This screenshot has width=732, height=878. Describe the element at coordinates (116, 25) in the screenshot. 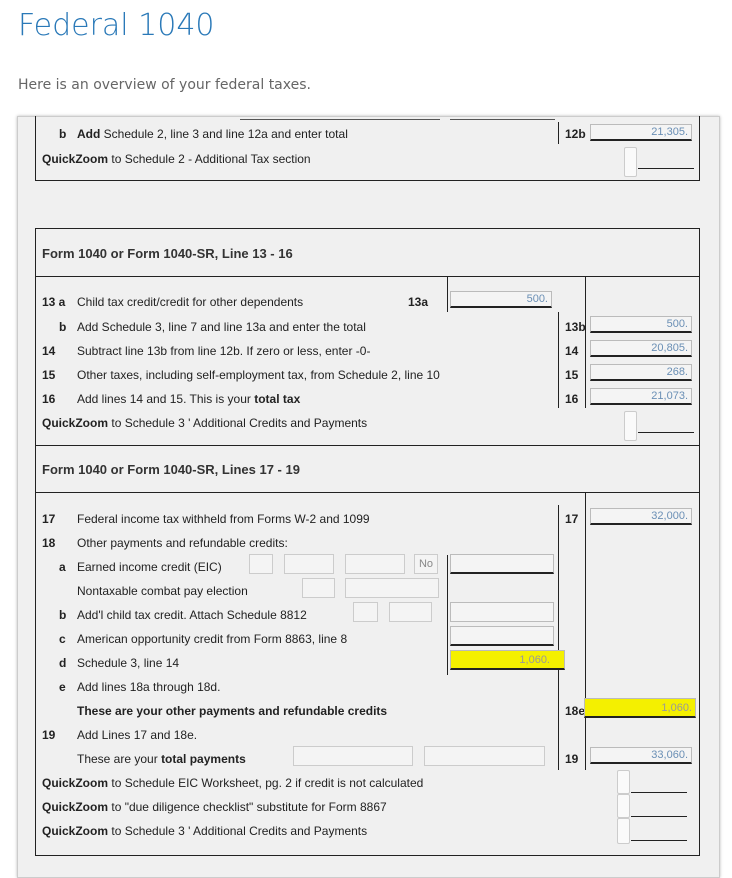

I see `page-title: Federal 1040` at that location.